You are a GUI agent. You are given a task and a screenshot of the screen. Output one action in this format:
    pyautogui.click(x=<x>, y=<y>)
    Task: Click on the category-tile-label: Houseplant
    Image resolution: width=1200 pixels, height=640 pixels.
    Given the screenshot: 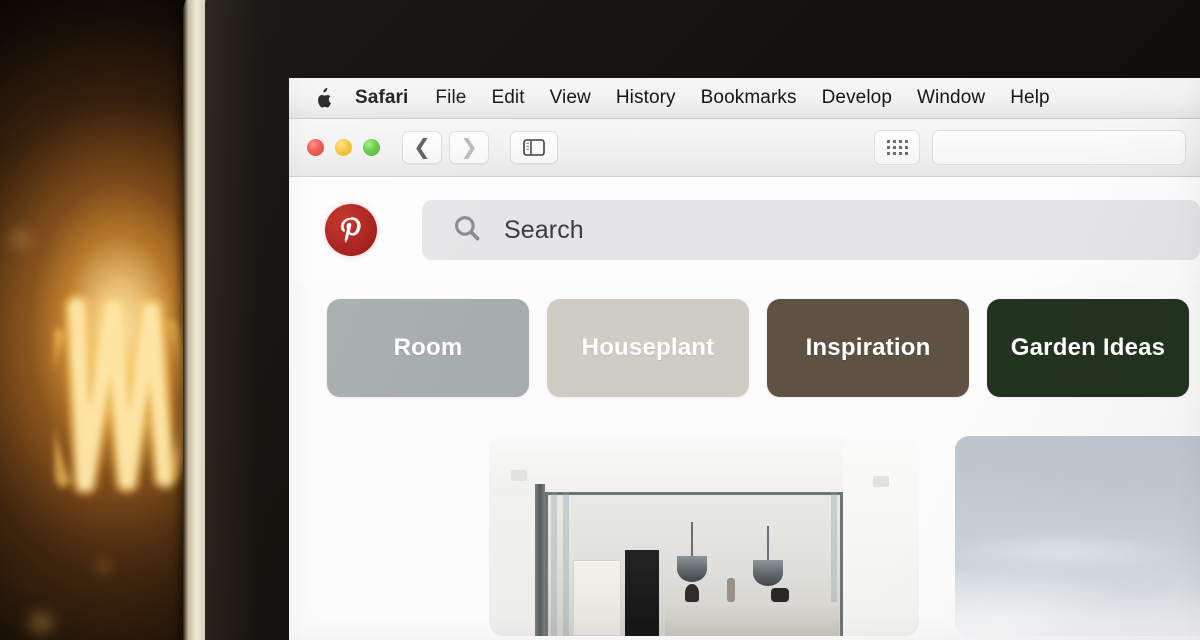 What is the action you would take?
    pyautogui.click(x=648, y=347)
    